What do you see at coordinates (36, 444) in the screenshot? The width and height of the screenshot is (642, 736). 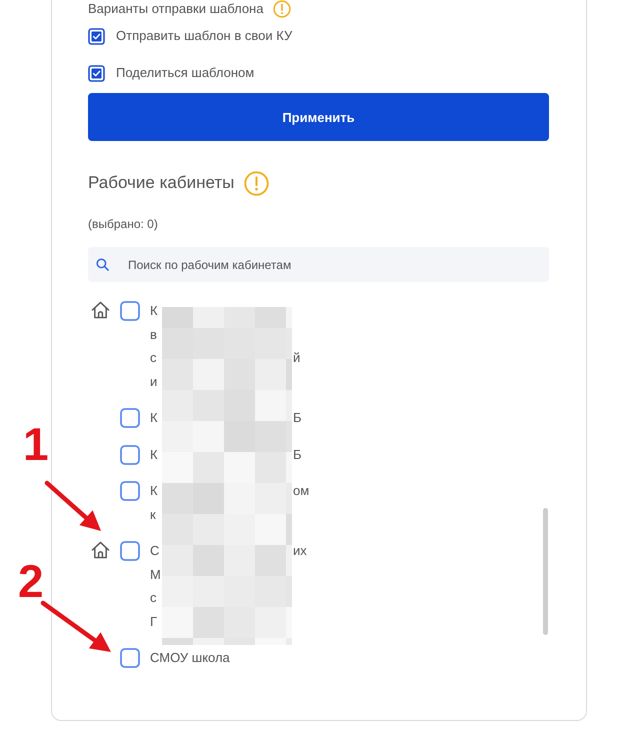 I see `annotation-number: 1` at bounding box center [36, 444].